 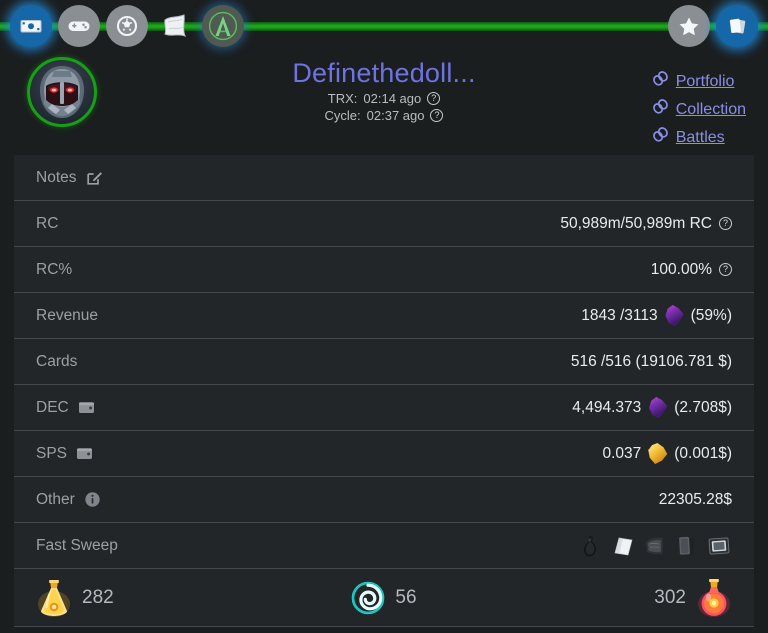 I want to click on fast-sweep-items, so click(x=655, y=546).